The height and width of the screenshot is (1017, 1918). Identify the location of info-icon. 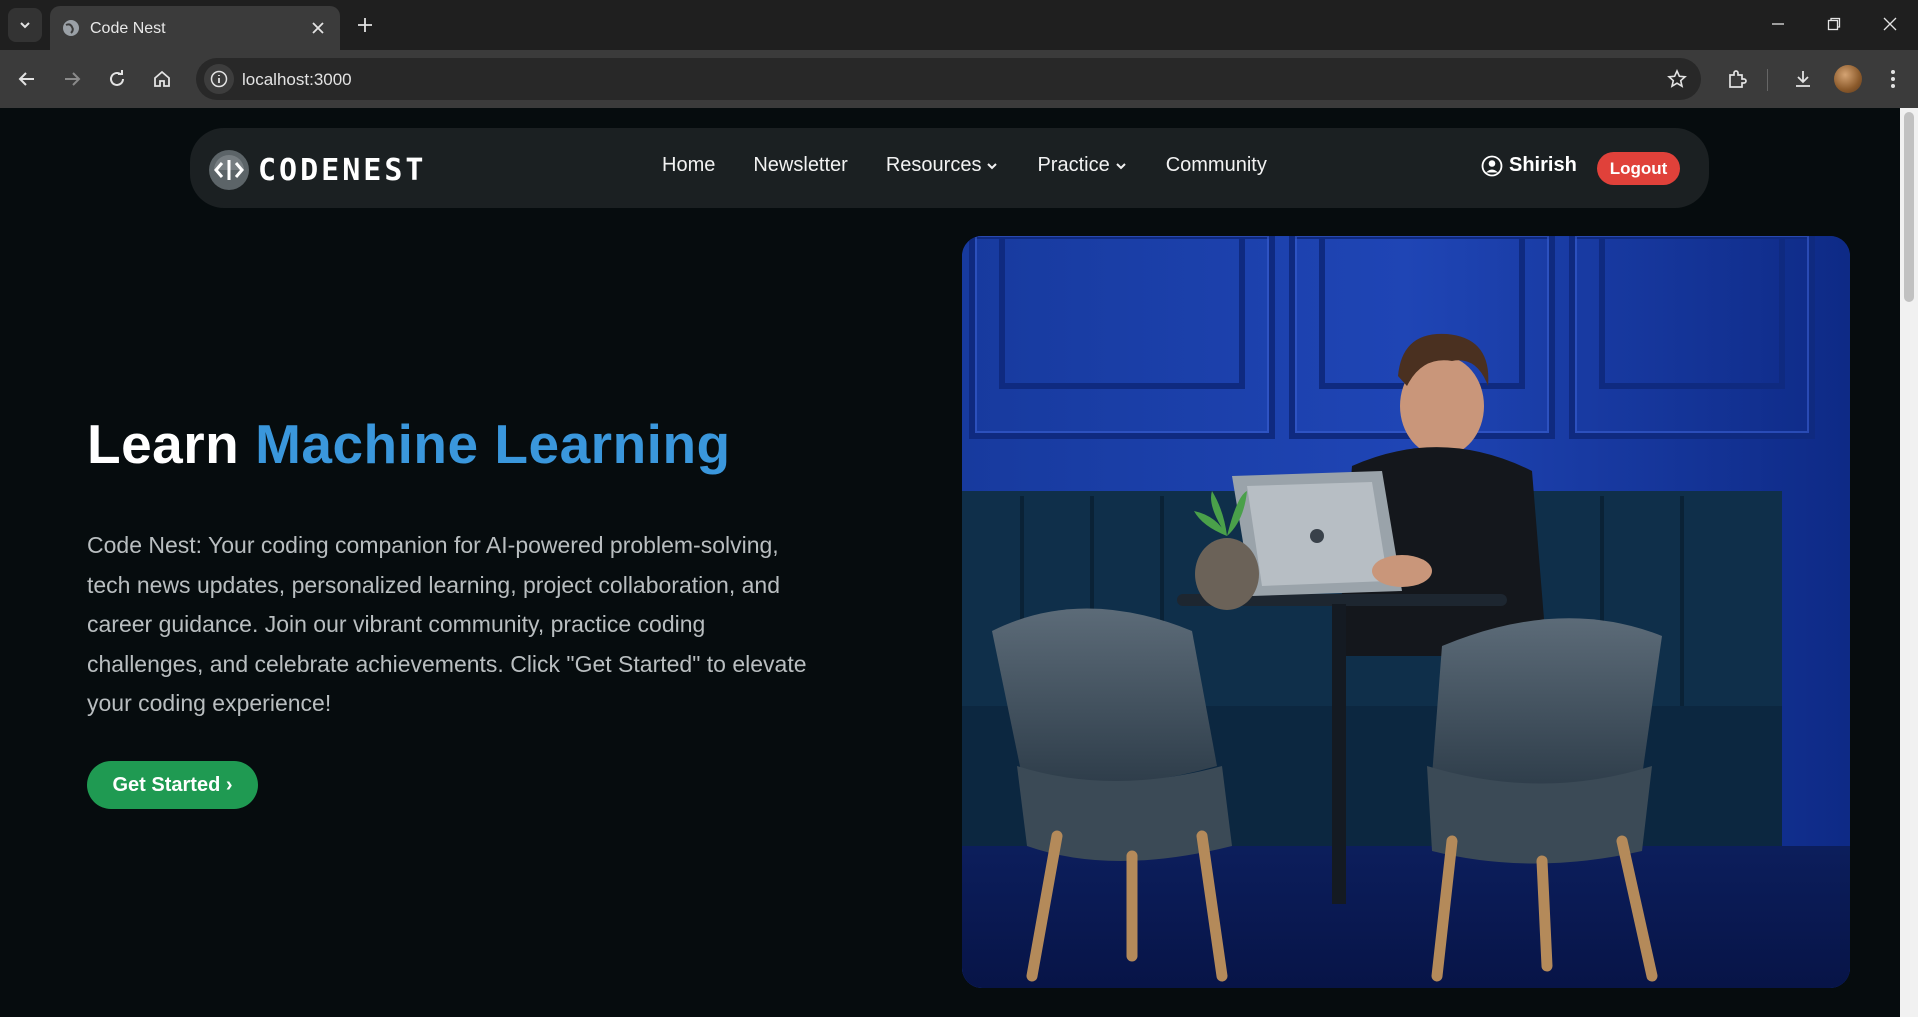
(219, 79).